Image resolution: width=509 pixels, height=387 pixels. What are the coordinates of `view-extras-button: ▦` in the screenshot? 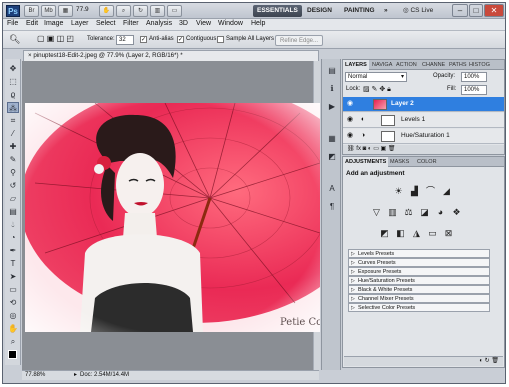 It's located at (65, 11).